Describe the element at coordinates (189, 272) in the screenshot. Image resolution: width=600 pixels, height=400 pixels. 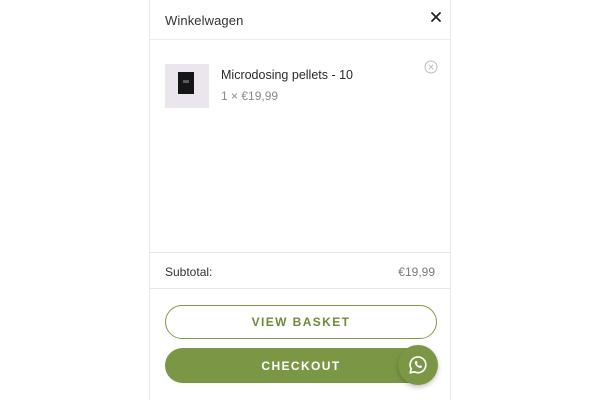
I see `subtotal-label: Subtotal:` at that location.